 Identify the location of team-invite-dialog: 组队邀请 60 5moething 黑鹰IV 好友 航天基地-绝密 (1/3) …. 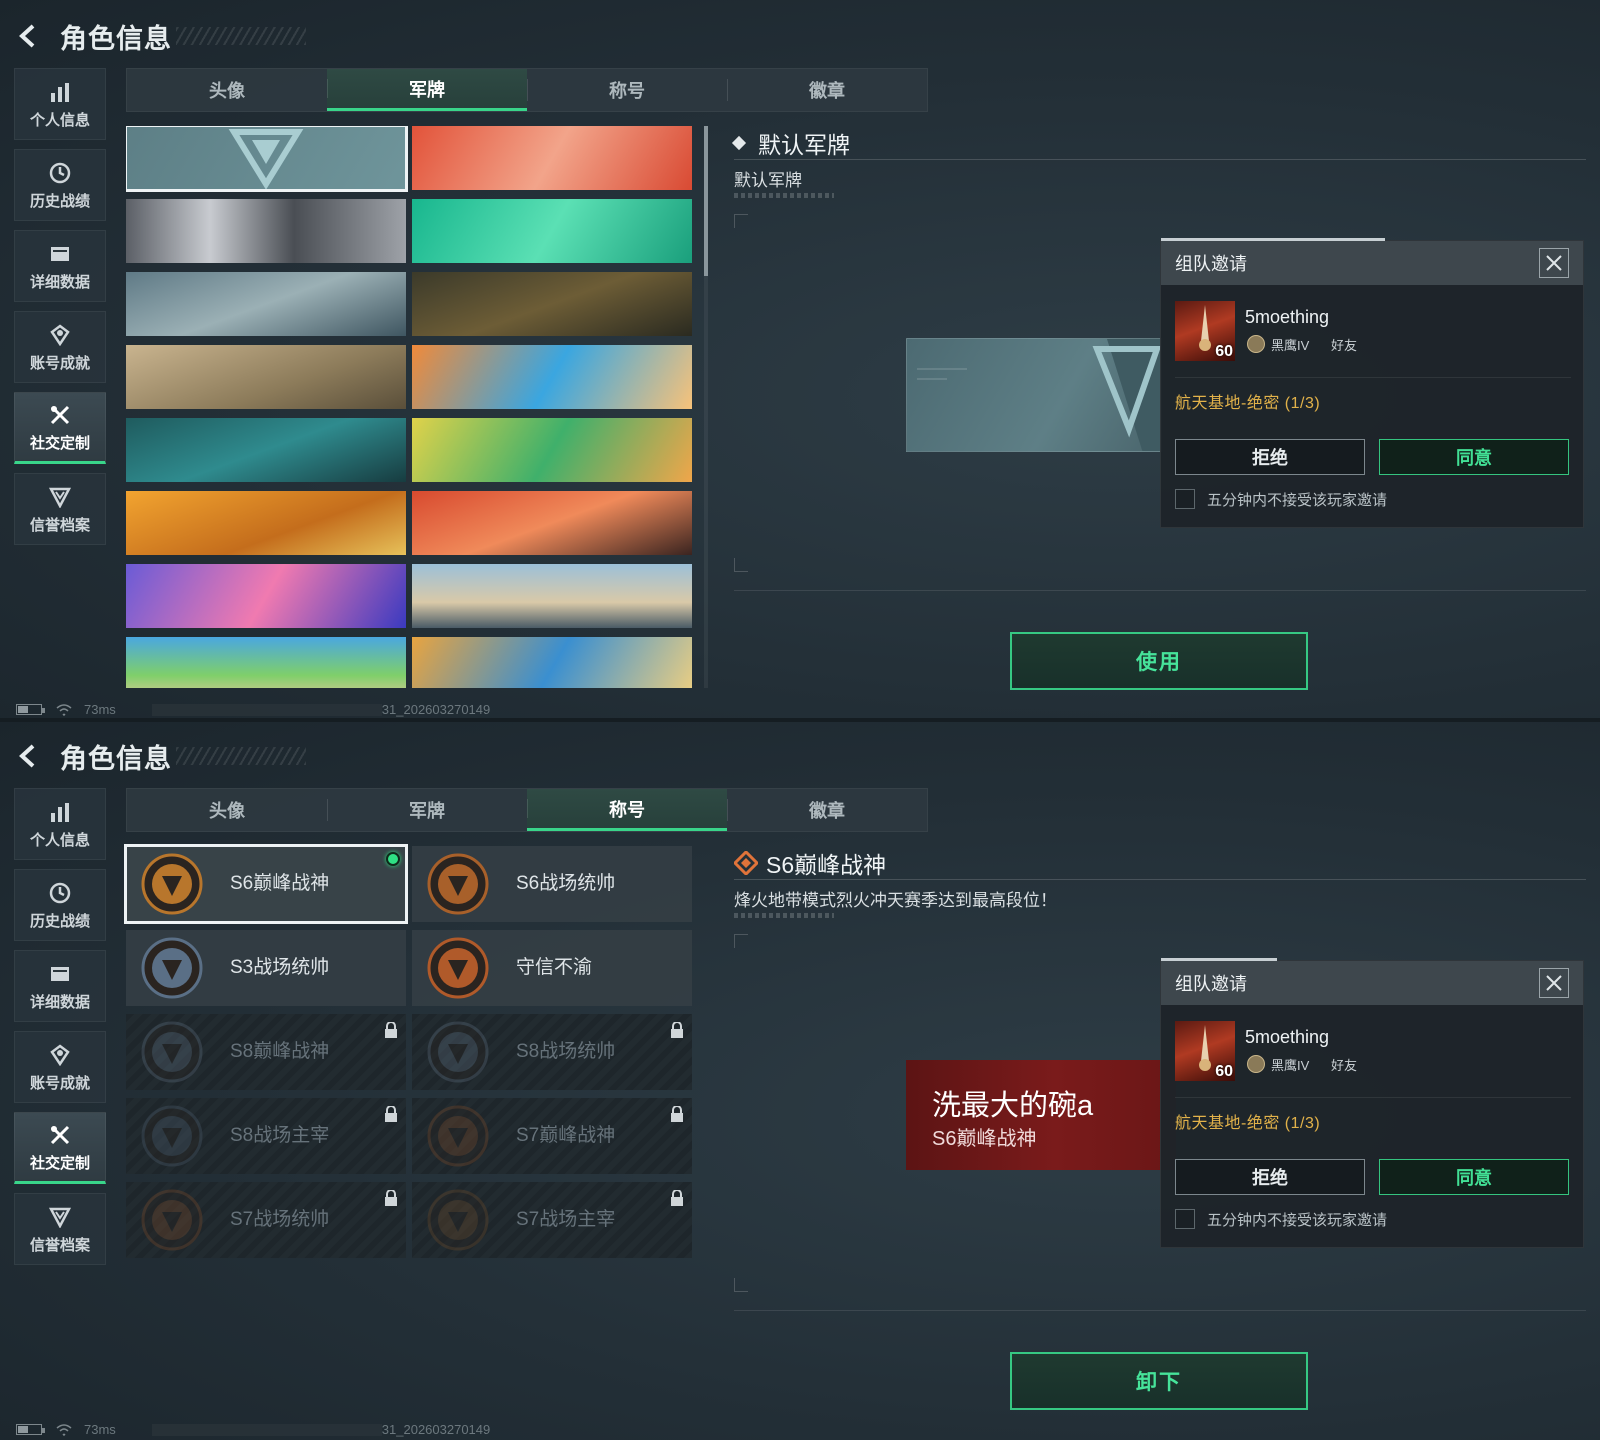
(1372, 383).